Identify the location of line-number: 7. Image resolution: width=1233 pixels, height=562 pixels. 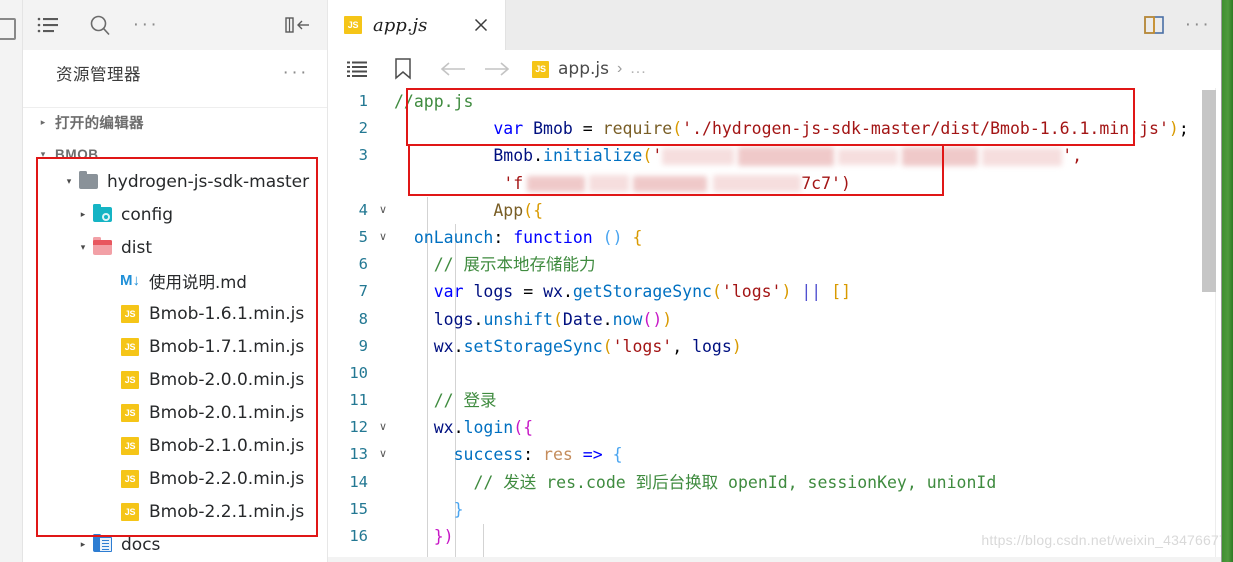
(363, 291).